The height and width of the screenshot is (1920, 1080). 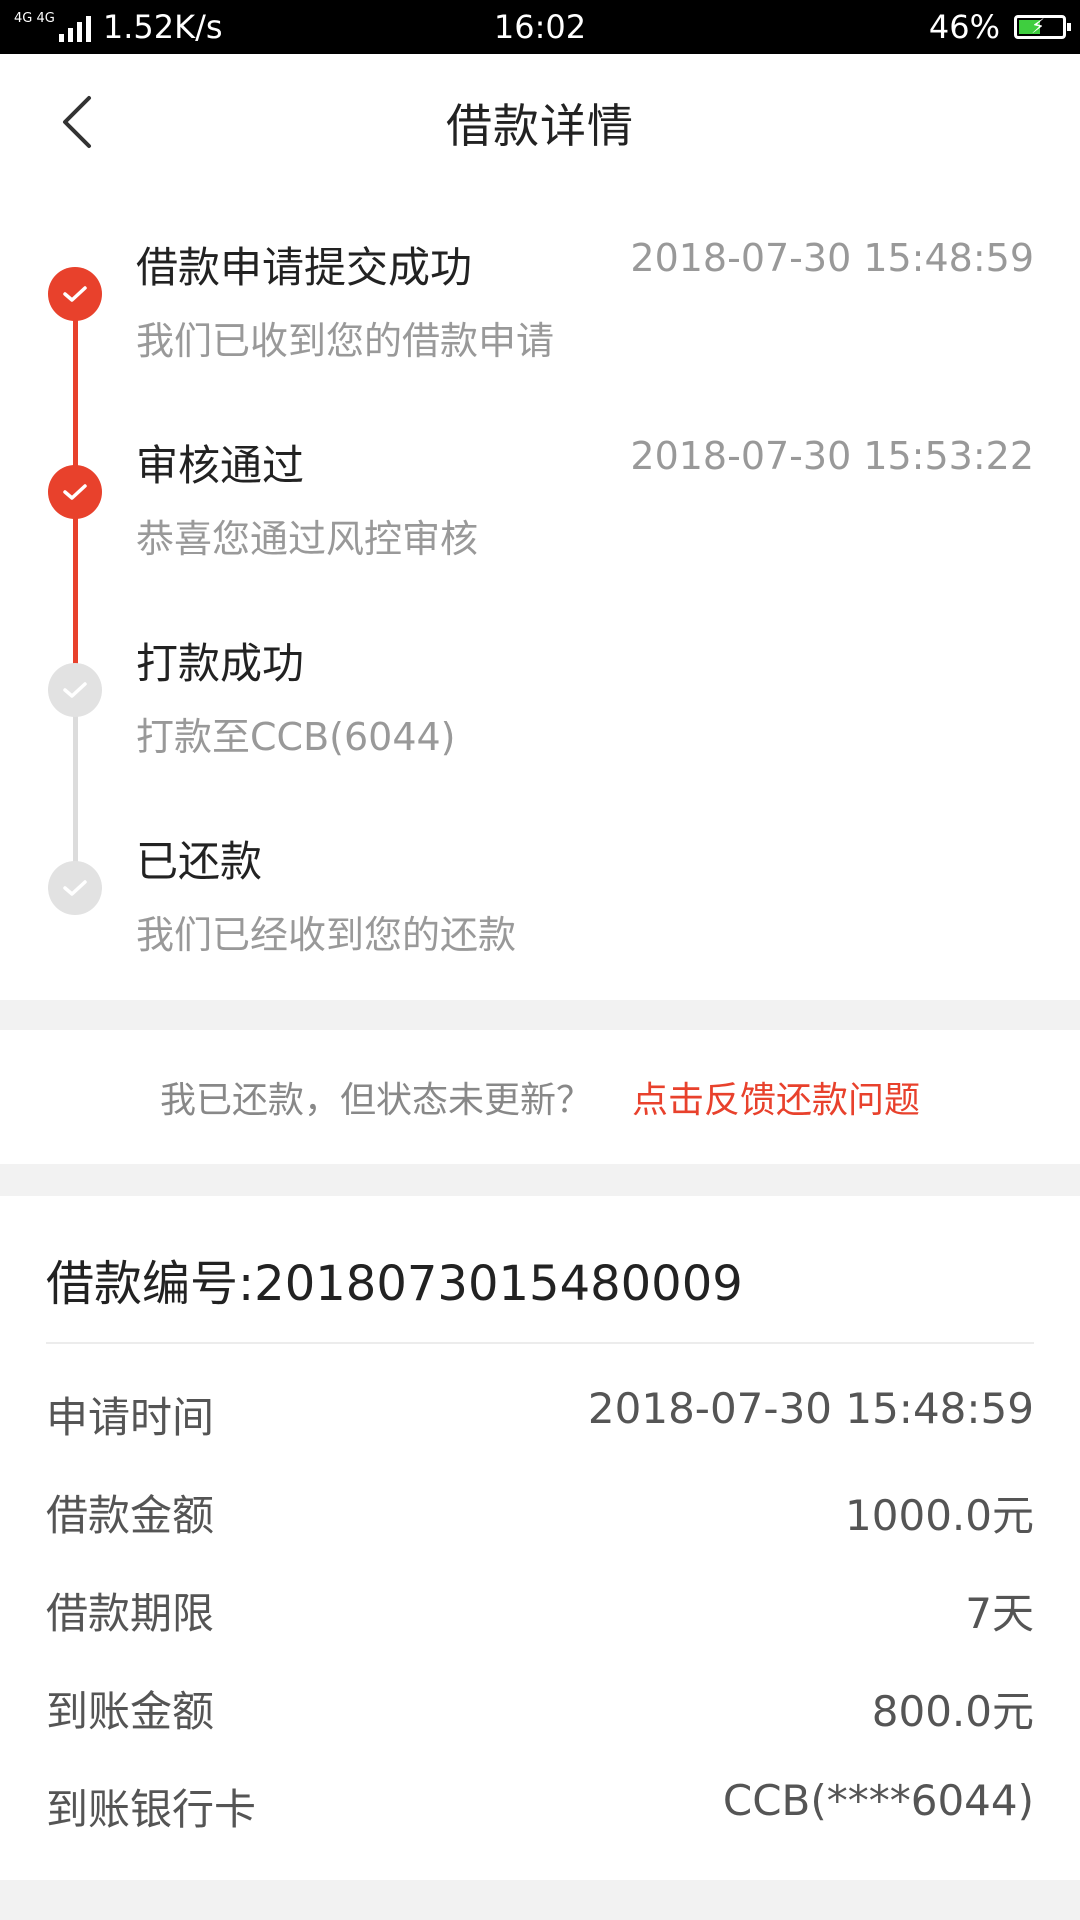 I want to click on detail-value: CCB(****6044), so click(x=878, y=1800).